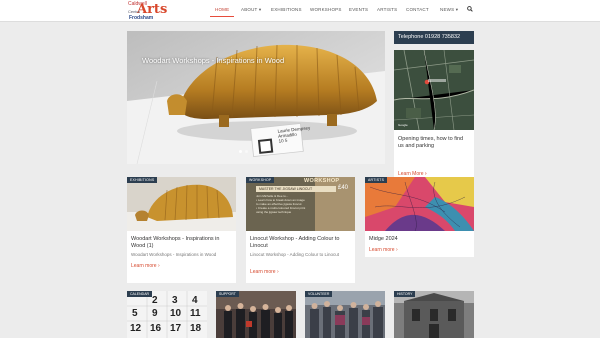  What do you see at coordinates (176, 328) in the screenshot?
I see `calendar-digit: 17` at bounding box center [176, 328].